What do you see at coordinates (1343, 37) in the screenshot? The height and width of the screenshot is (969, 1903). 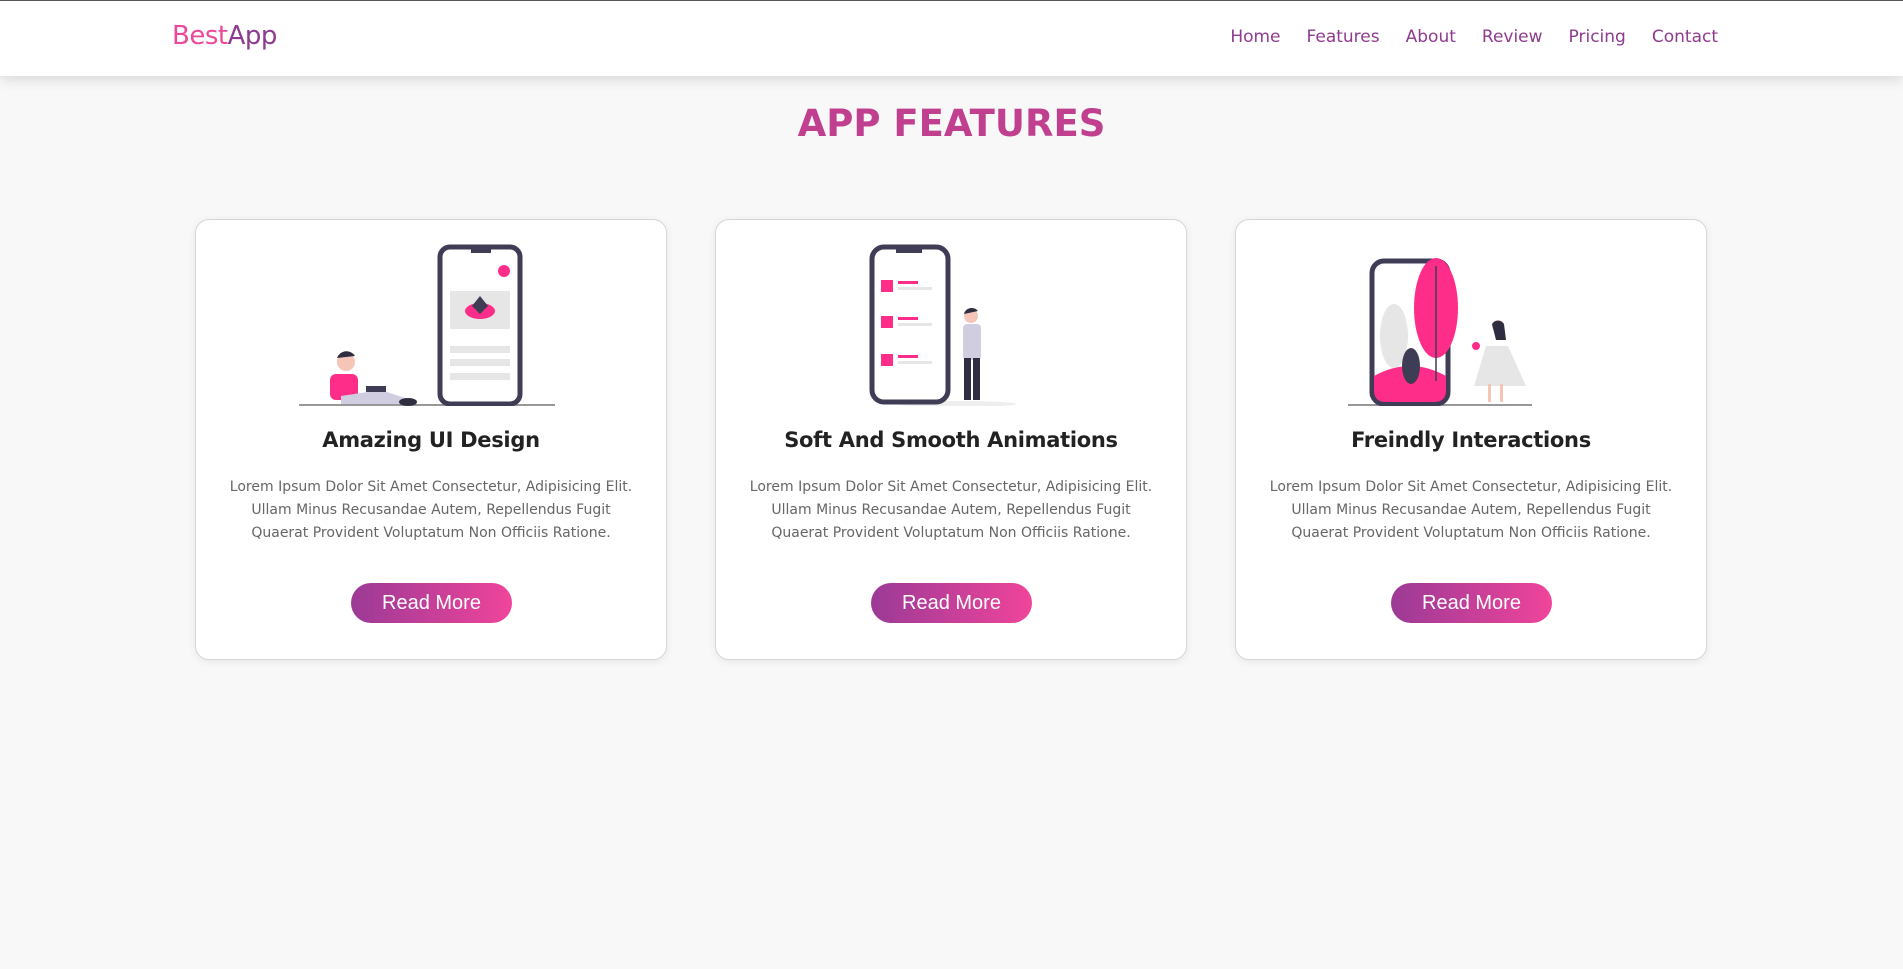 I see `nav-features: Features` at bounding box center [1343, 37].